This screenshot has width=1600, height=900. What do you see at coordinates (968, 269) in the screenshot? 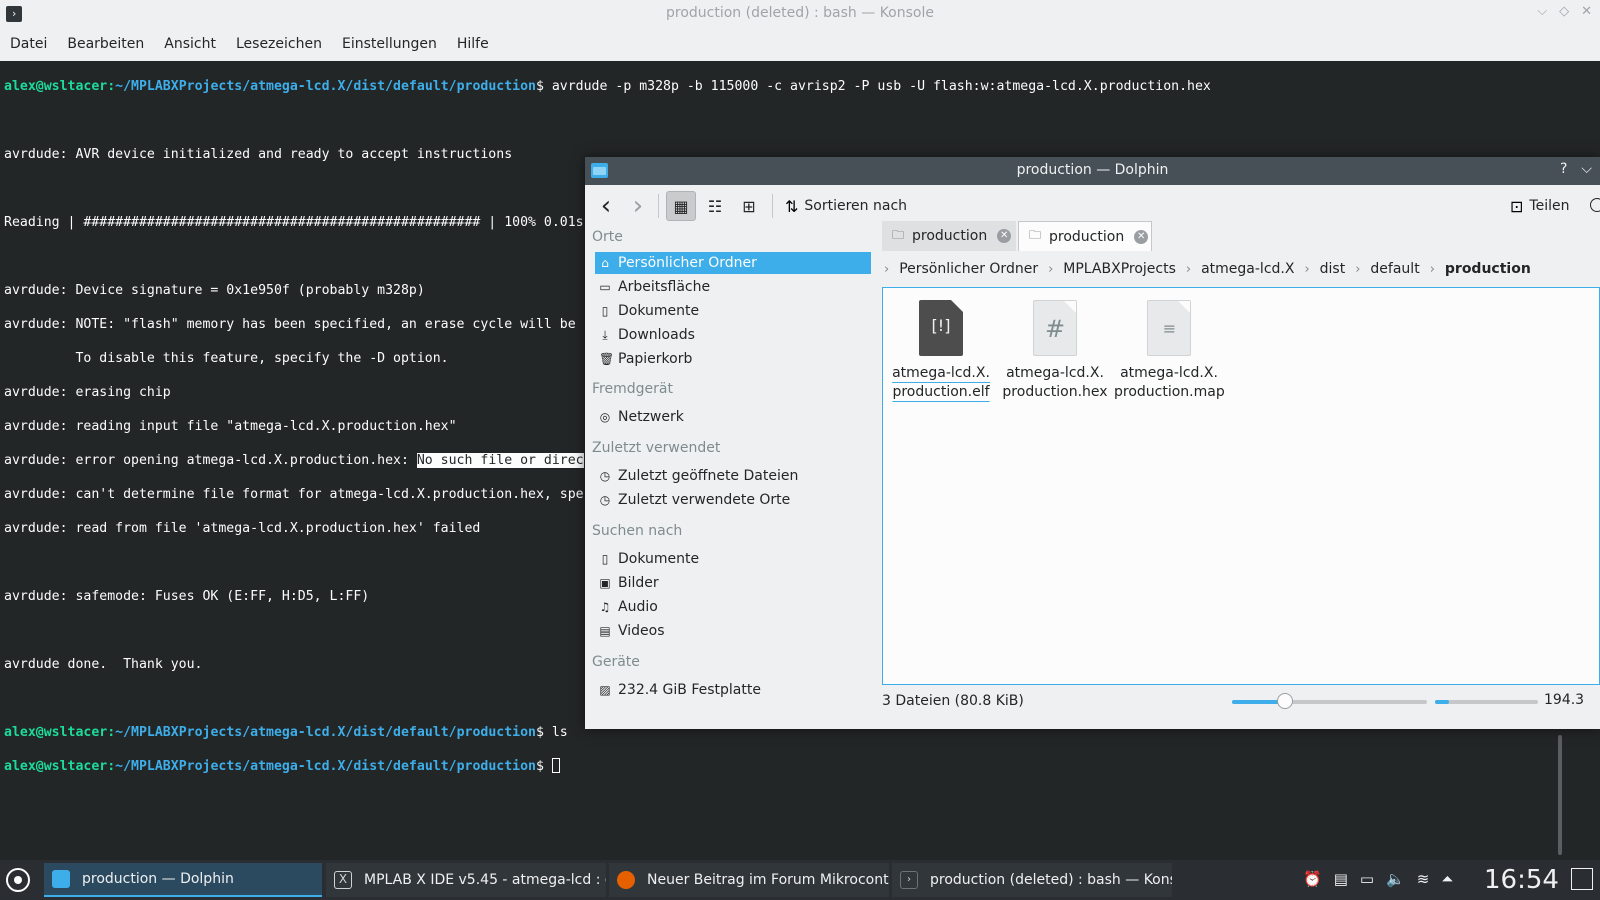
I see `breadcrumb-item: Persönlicher Ordner` at bounding box center [968, 269].